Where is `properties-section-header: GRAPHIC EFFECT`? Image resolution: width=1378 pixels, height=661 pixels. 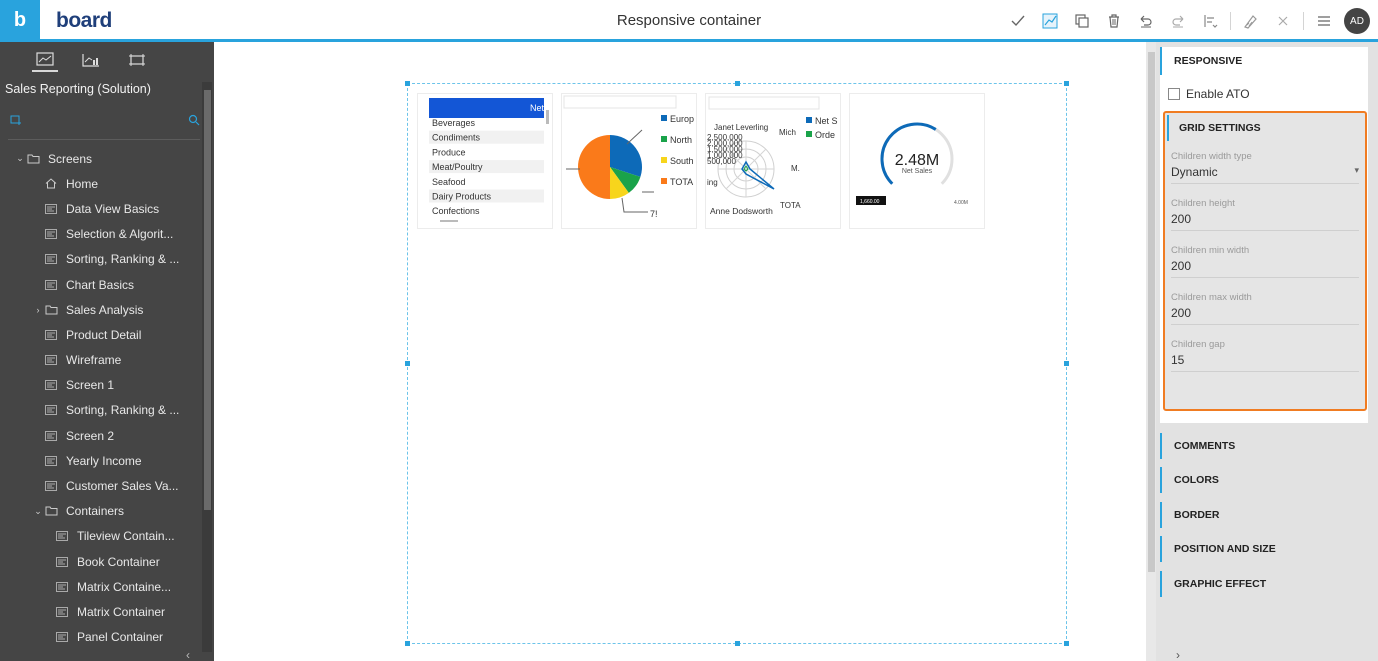
properties-section-header: GRAPHIC EFFECT is located at coordinates (1264, 583).